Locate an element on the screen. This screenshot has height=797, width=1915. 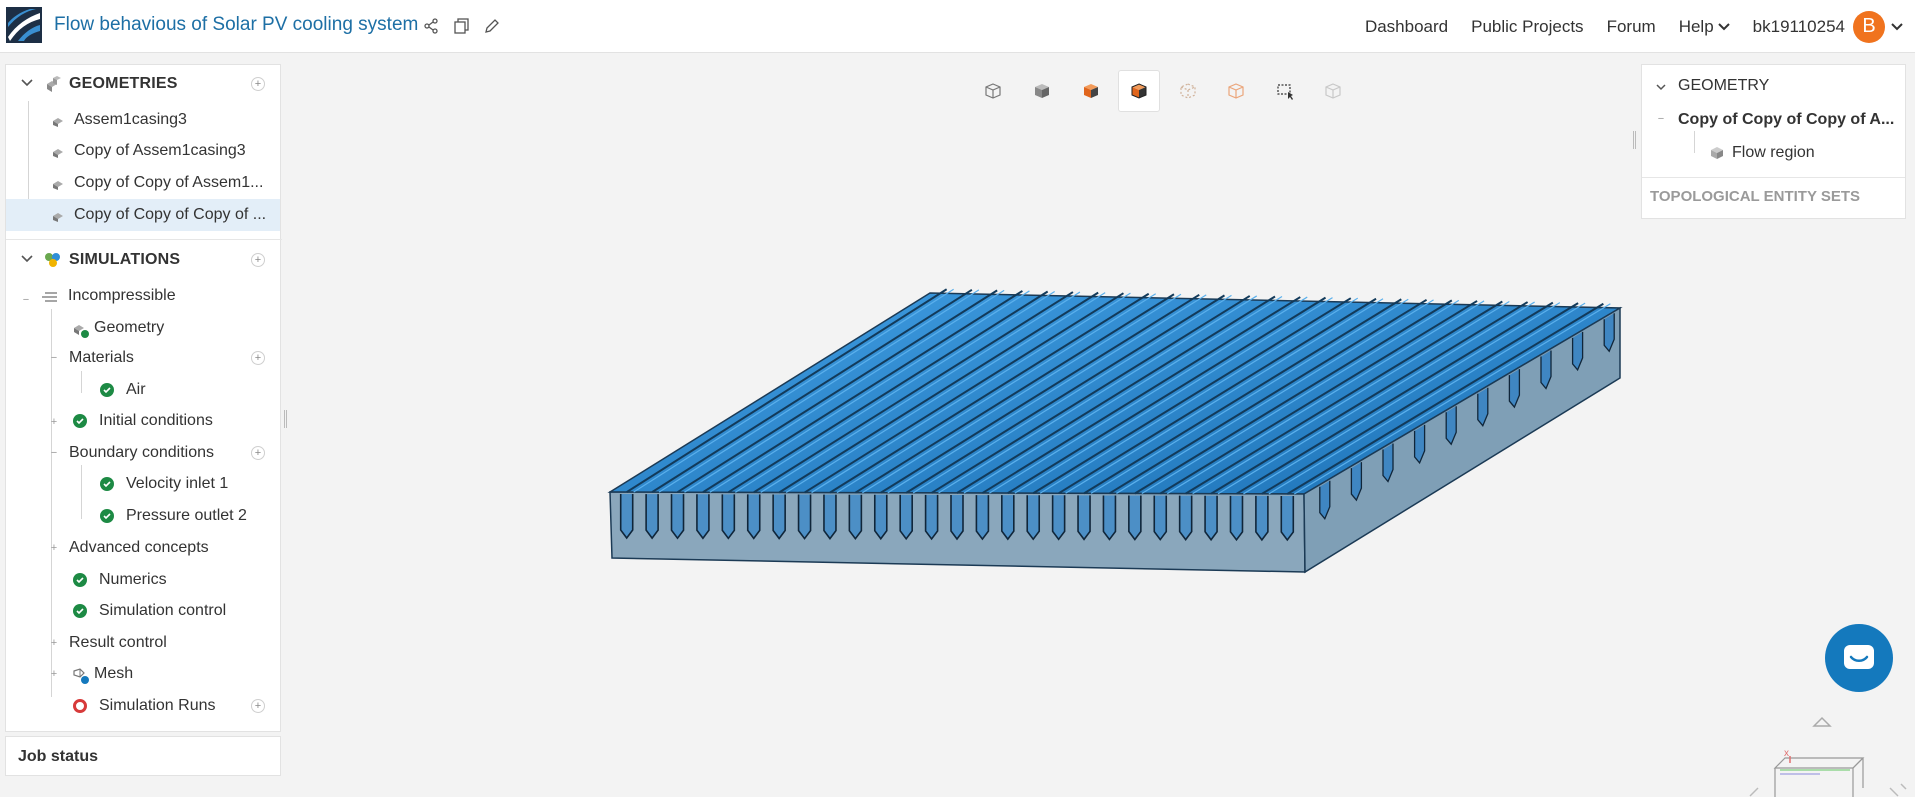
points-cube-icon is located at coordinates (1188, 91).